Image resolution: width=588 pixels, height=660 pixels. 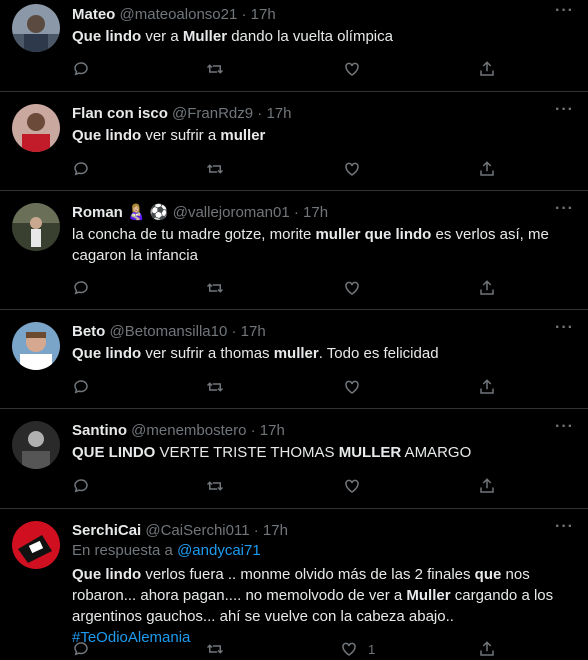 What do you see at coordinates (120, 113) in the screenshot?
I see `display-name: Flan con isco` at bounding box center [120, 113].